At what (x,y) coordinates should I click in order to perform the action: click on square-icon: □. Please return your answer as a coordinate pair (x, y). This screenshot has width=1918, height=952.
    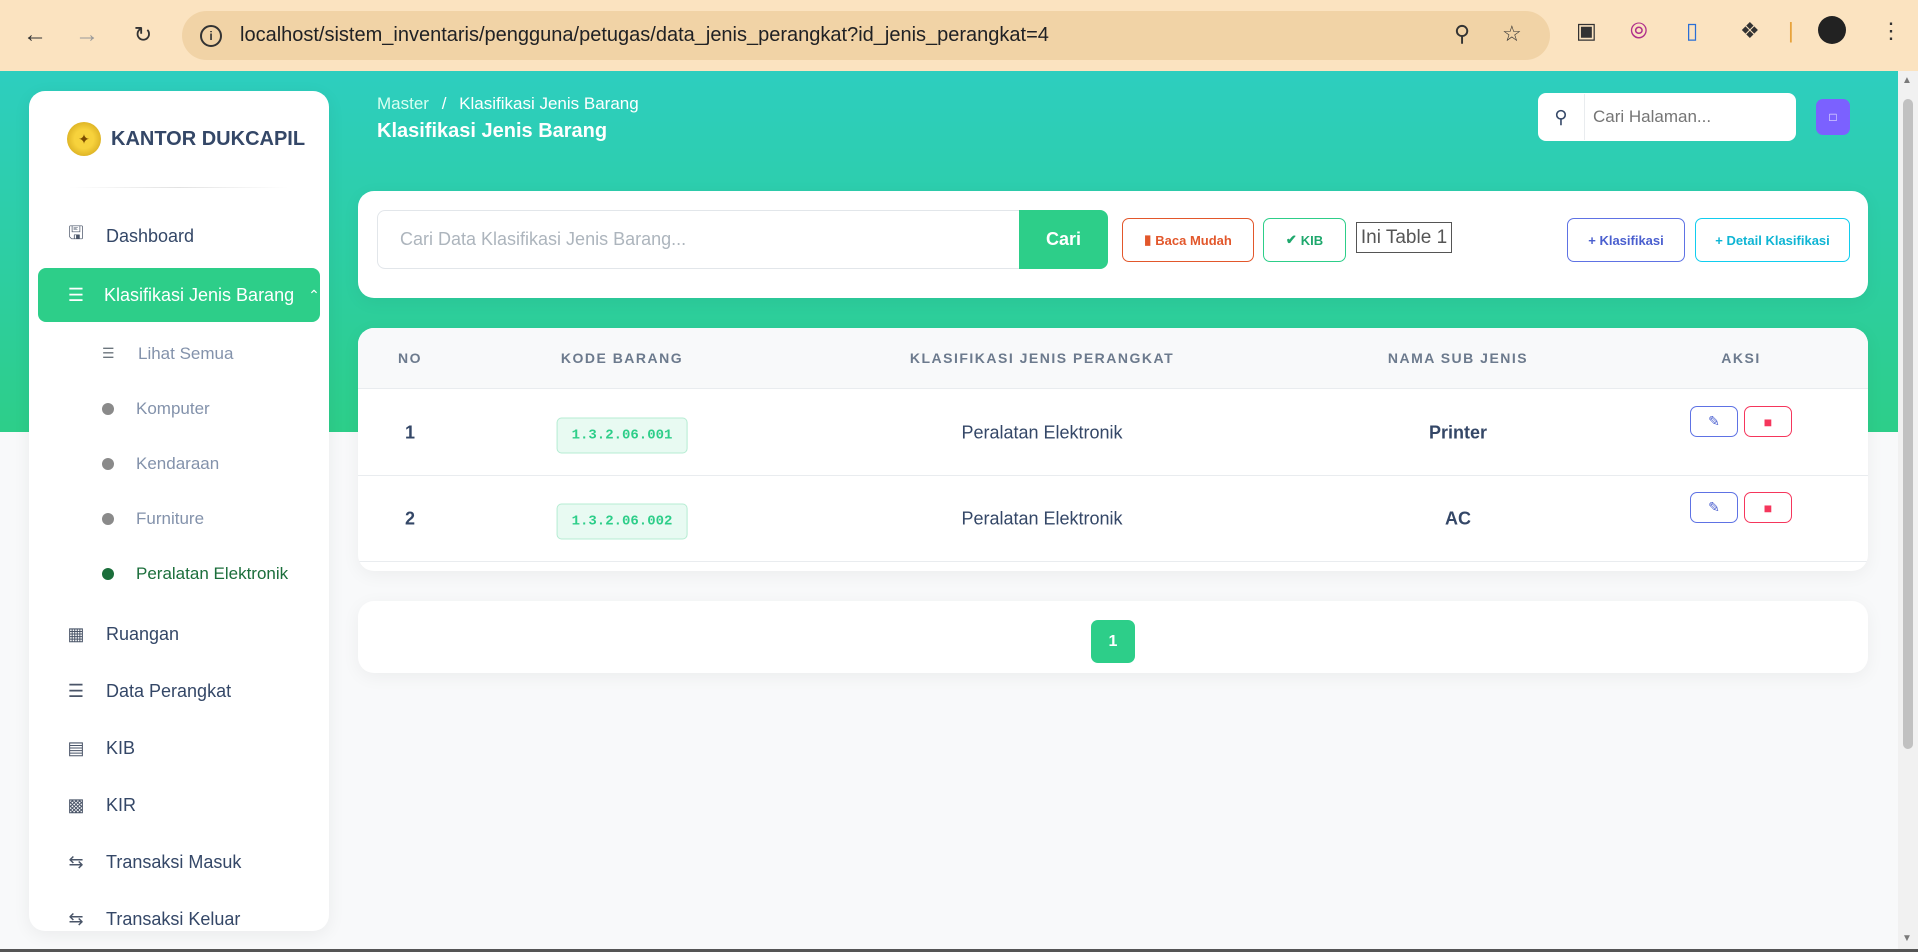
    Looking at the image, I should click on (1833, 117).